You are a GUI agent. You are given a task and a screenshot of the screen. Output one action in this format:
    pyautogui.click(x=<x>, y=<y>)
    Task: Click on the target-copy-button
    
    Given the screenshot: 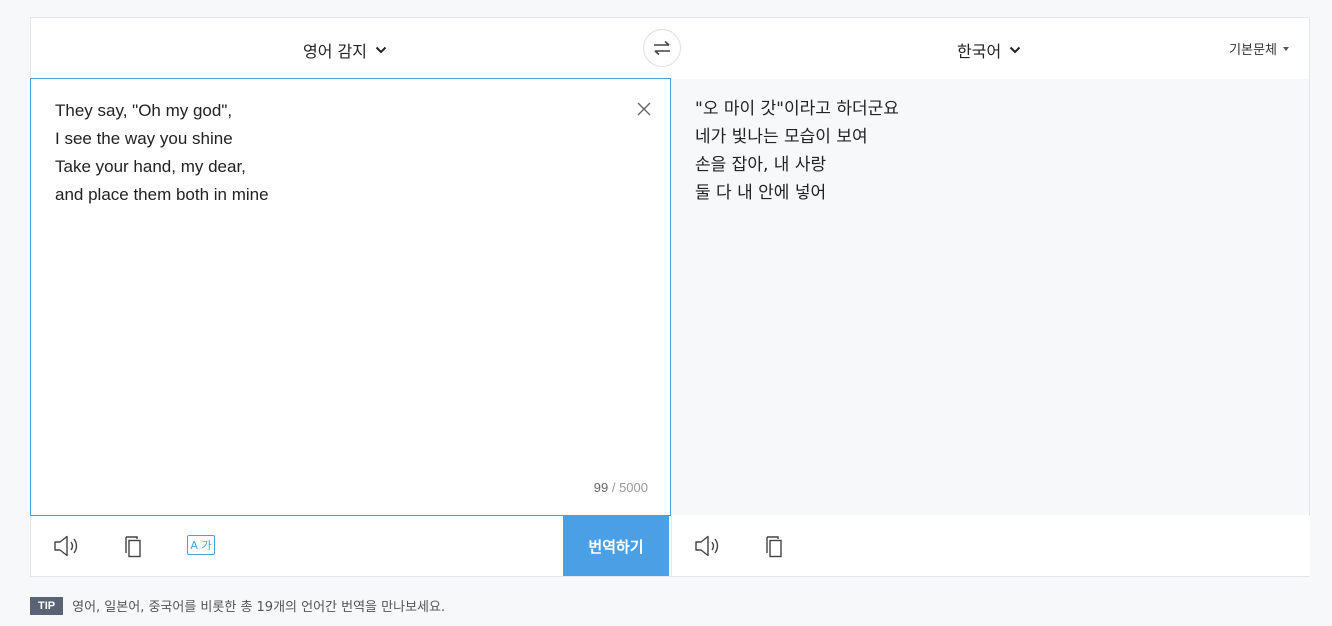 What is the action you would take?
    pyautogui.click(x=774, y=546)
    